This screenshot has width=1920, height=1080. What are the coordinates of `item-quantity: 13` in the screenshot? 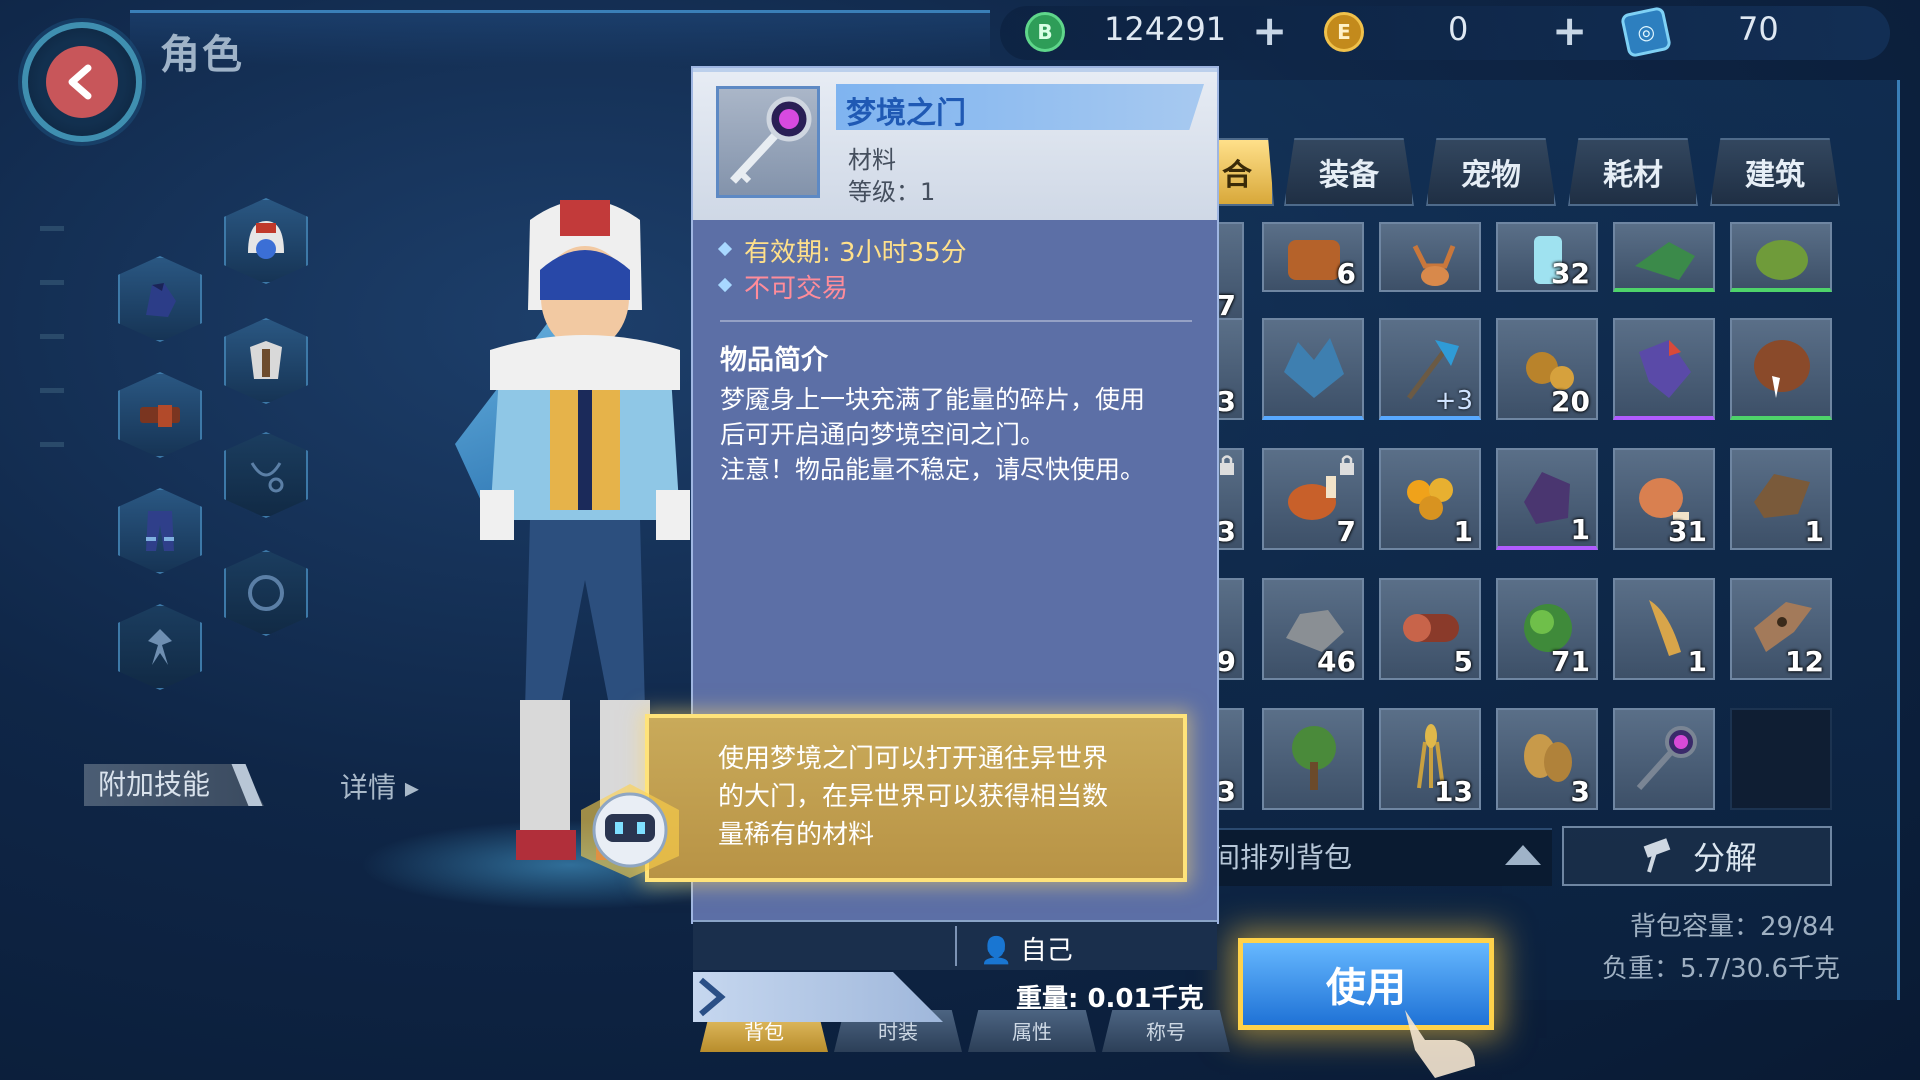 It's located at (1453, 791).